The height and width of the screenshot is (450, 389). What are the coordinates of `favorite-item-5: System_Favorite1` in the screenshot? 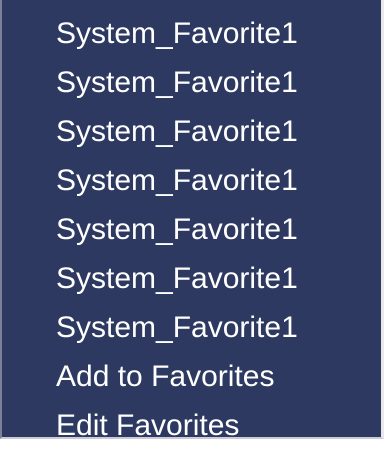 It's located at (177, 229).